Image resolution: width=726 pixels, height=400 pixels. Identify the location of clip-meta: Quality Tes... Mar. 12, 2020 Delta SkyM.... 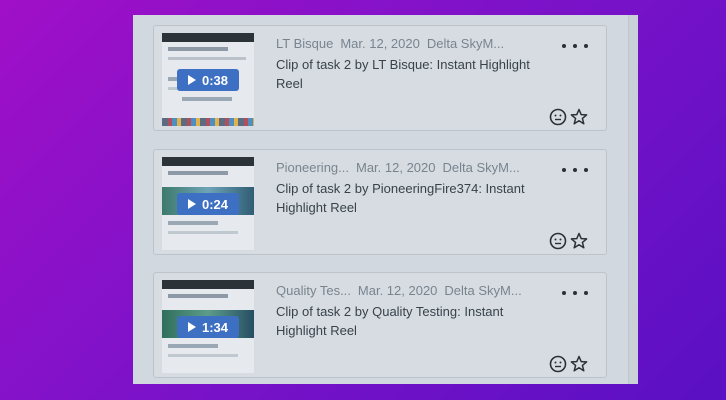
(402, 290).